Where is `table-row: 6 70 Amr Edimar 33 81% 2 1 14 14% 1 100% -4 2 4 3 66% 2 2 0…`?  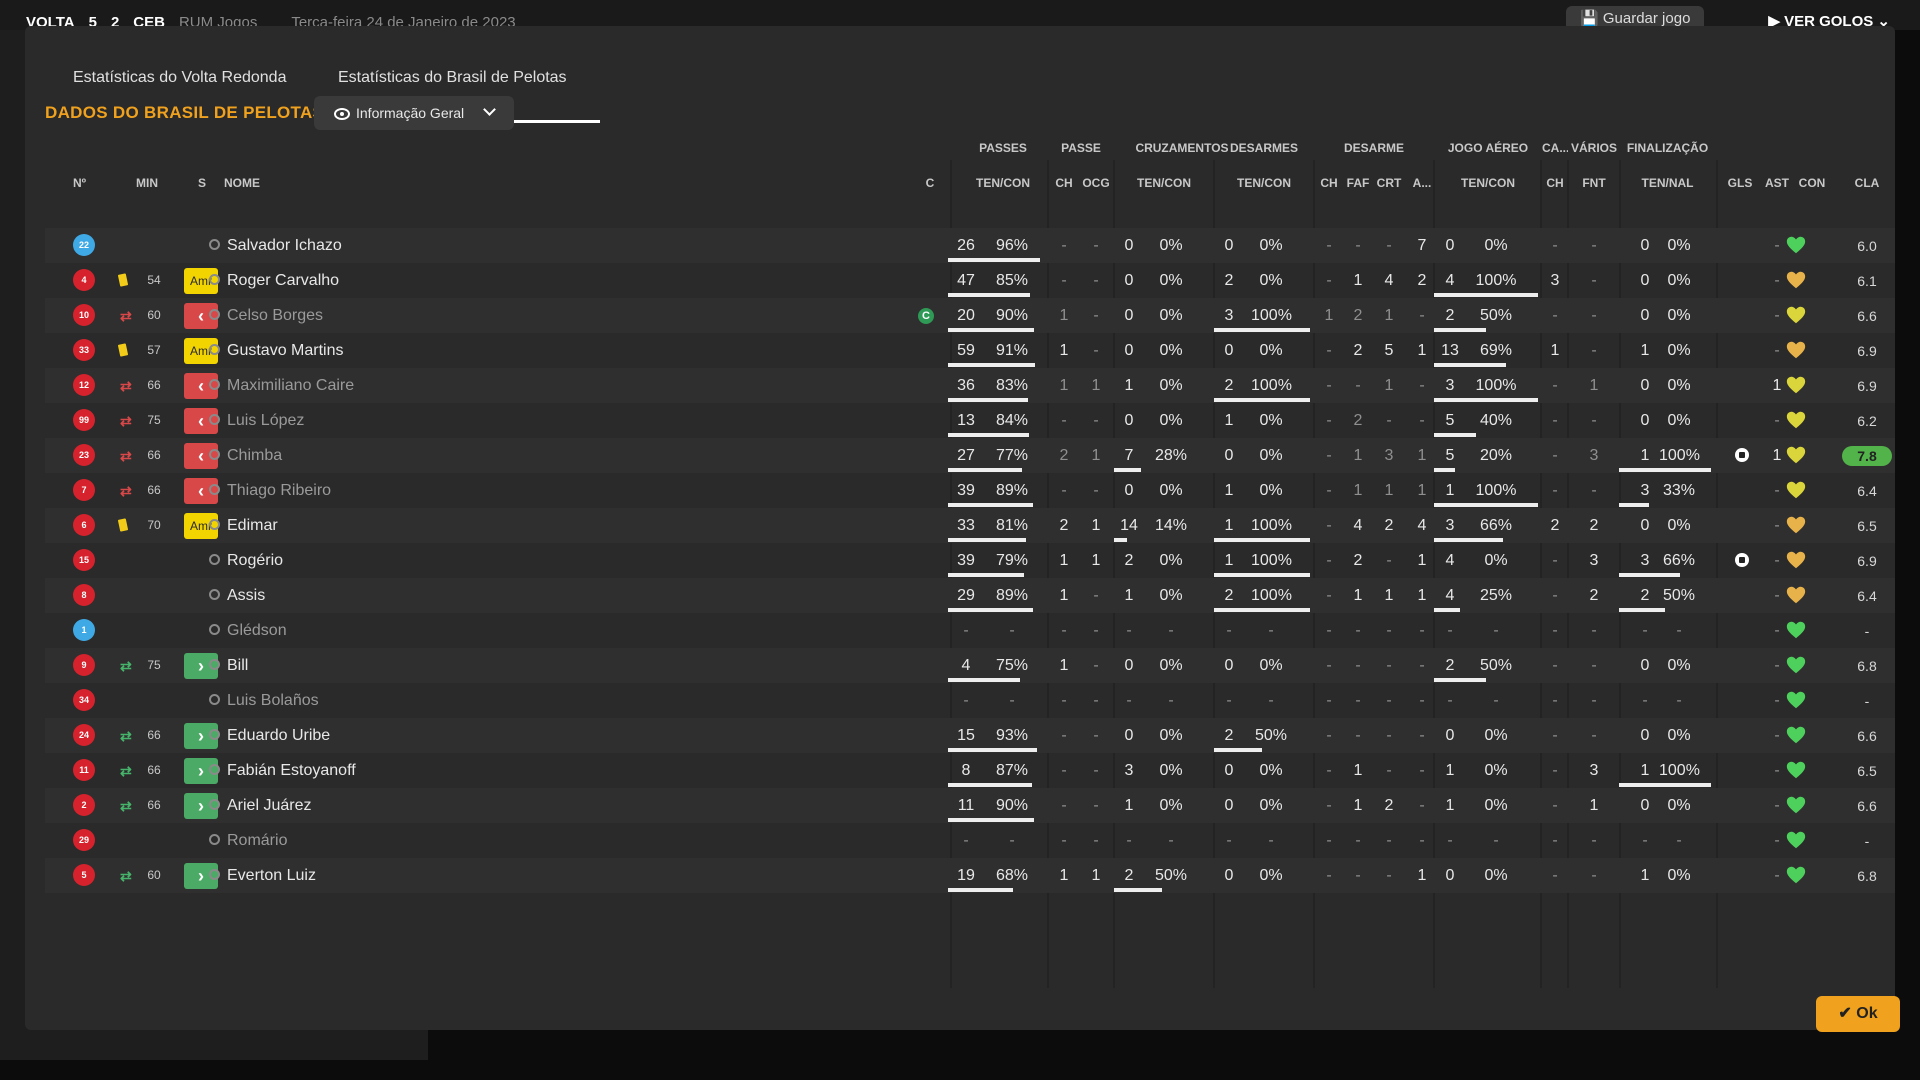
table-row: 6 70 Amr Edimar 33 81% 2 1 14 14% 1 100% -4 2 4 3 66% 2 2 0… is located at coordinates (970, 525).